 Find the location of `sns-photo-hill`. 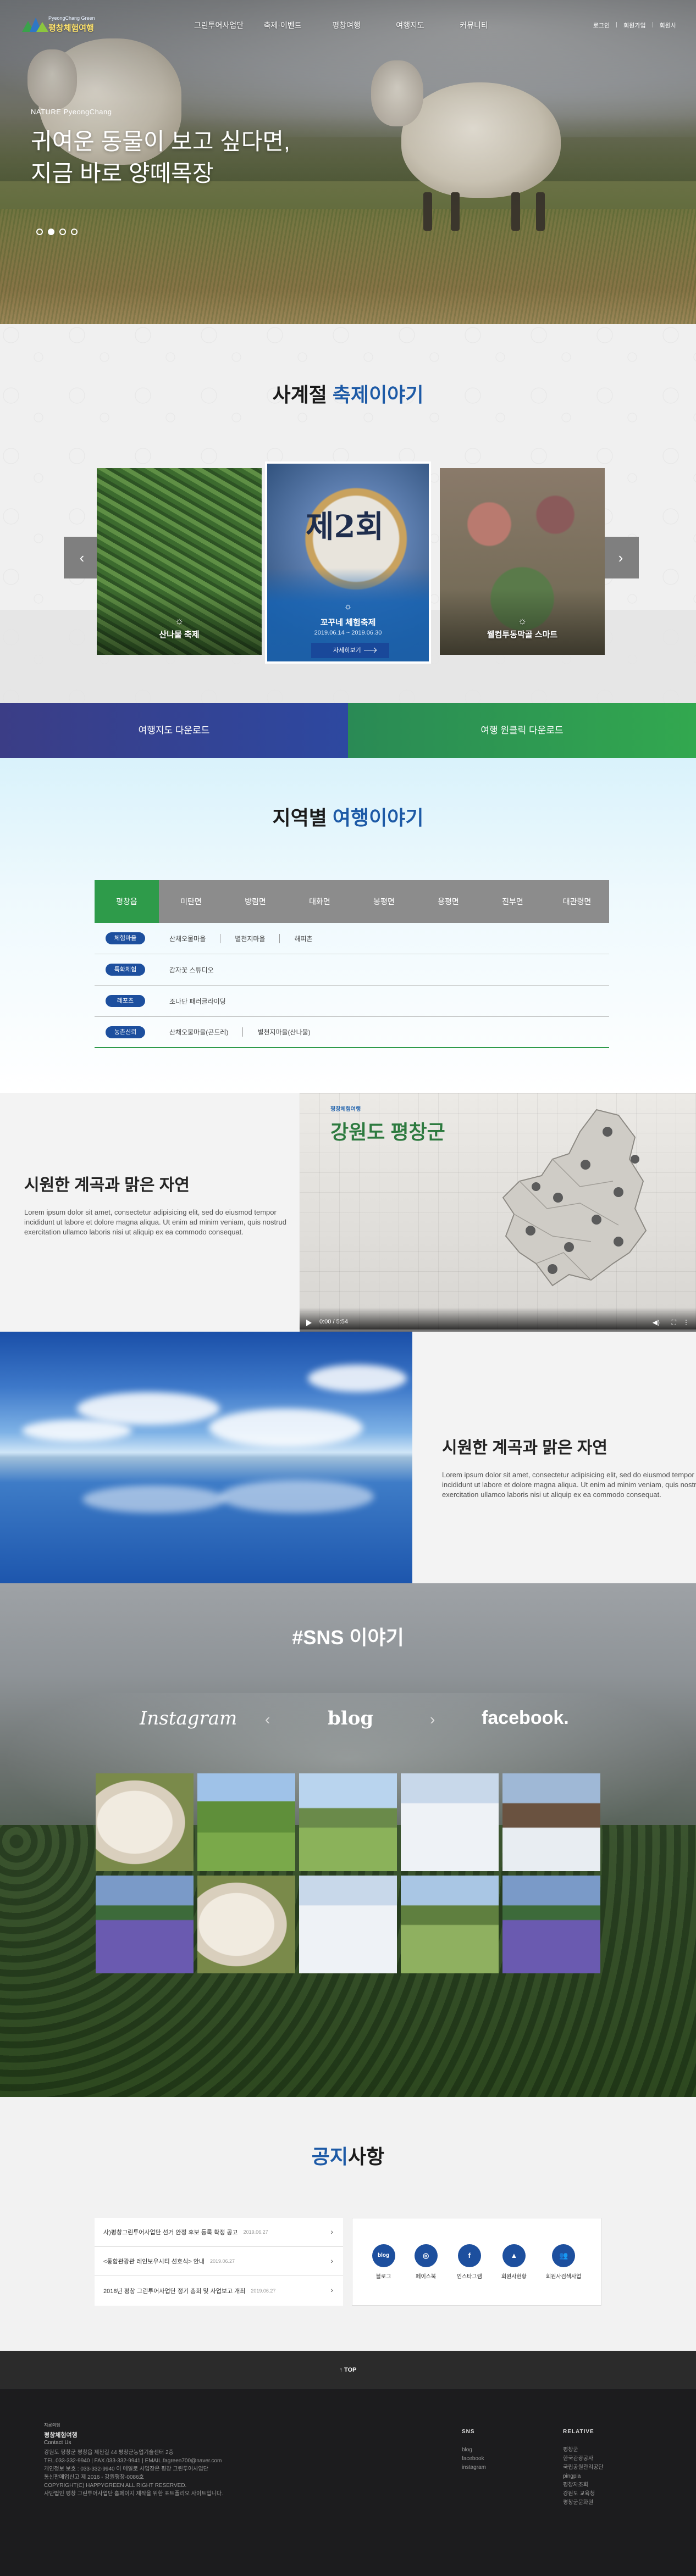

sns-photo-hill is located at coordinates (348, 1822).